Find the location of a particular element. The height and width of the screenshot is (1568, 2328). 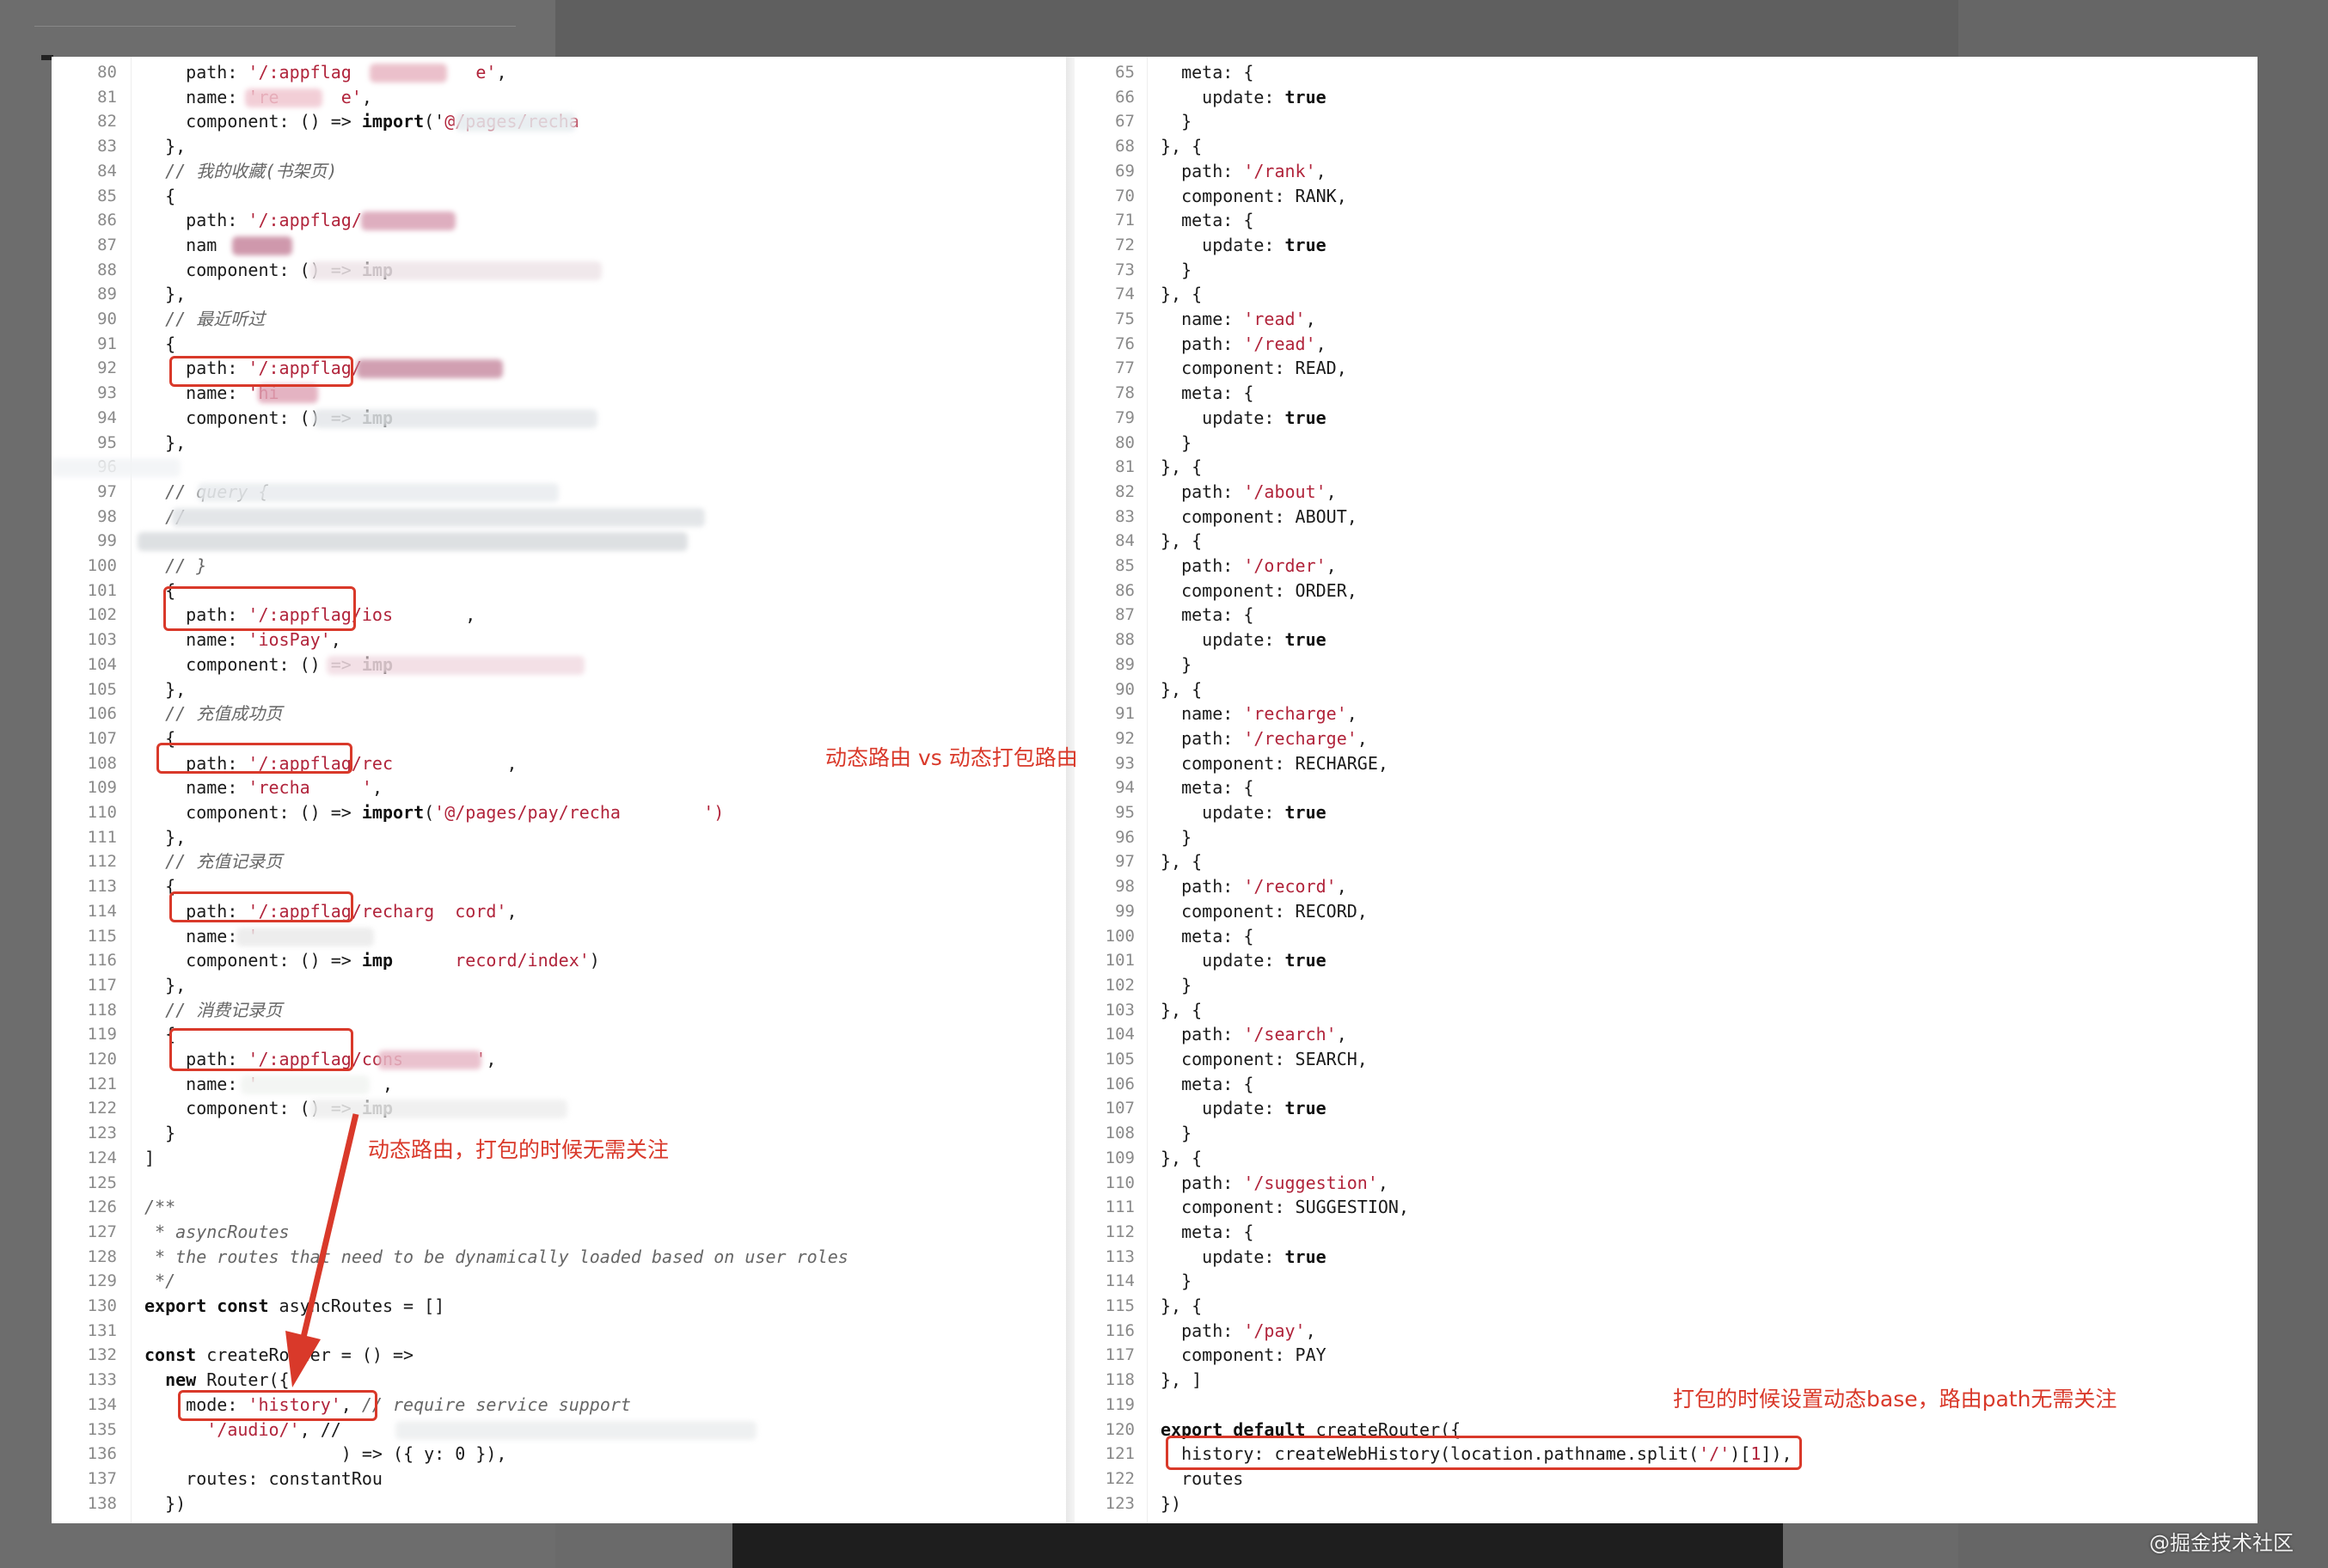

code-line: 112 meta: { is located at coordinates (1666, 1232).